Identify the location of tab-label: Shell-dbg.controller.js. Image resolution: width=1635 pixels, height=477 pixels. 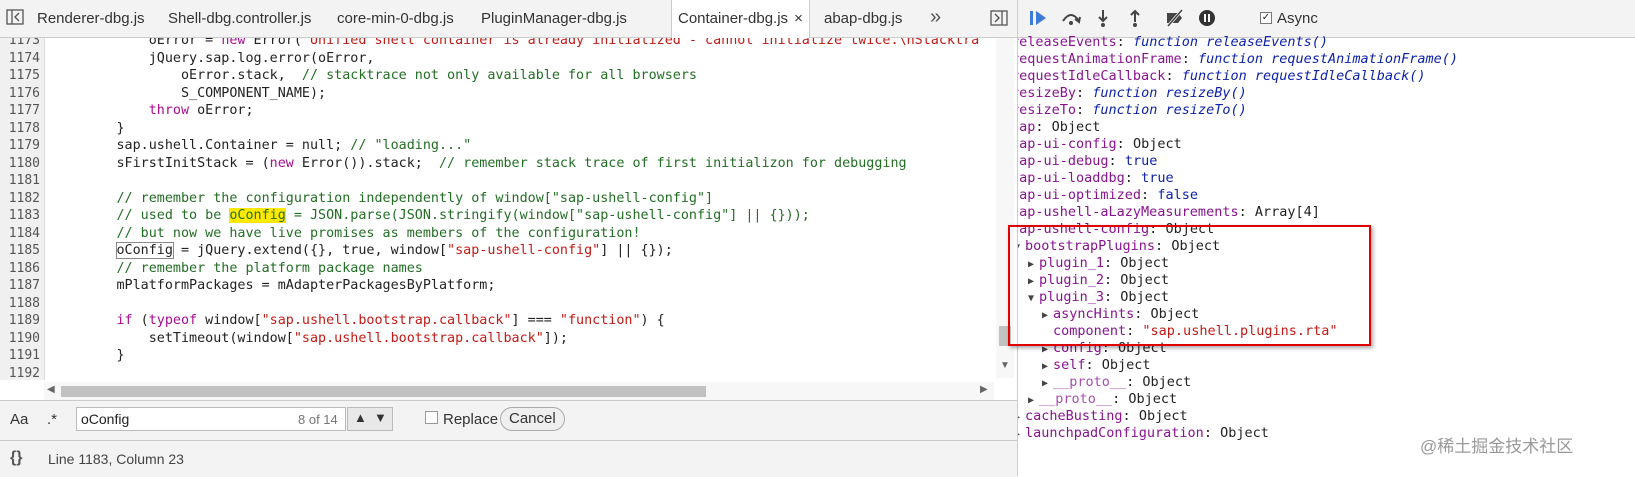
(240, 18).